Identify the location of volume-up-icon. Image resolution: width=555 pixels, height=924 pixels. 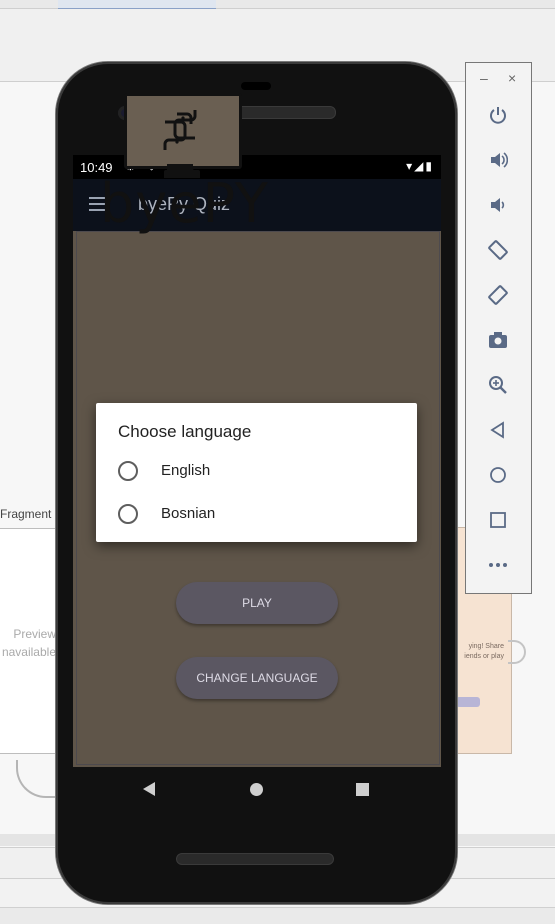
(498, 160).